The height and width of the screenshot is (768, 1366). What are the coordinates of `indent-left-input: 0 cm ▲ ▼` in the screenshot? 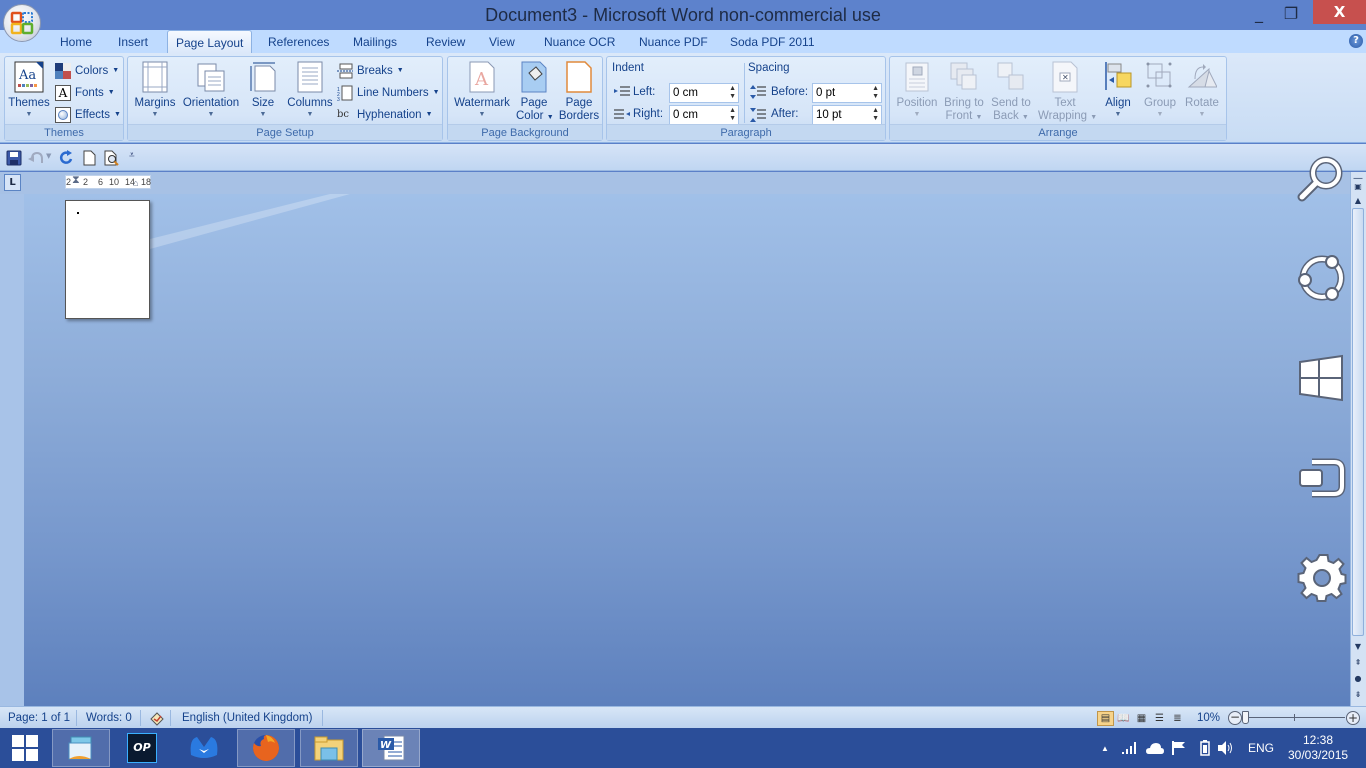 It's located at (704, 93).